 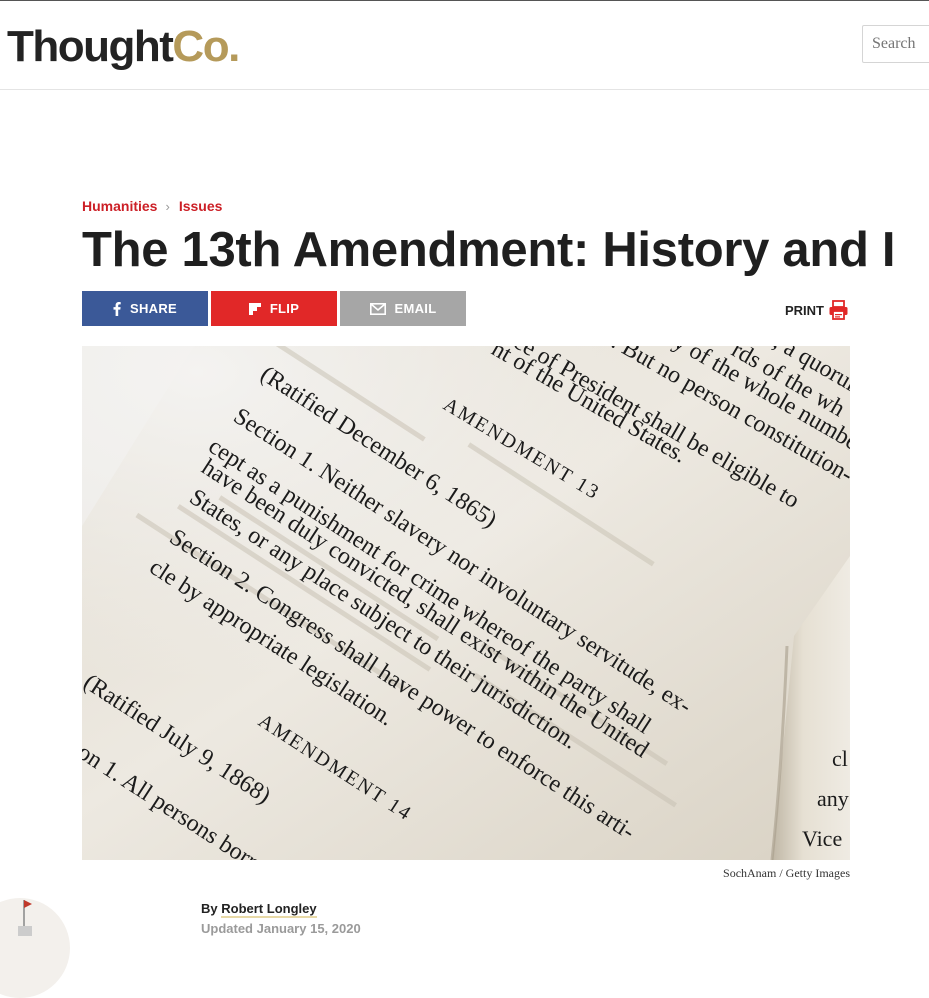 I want to click on flip-label: FLIP, so click(x=284, y=308).